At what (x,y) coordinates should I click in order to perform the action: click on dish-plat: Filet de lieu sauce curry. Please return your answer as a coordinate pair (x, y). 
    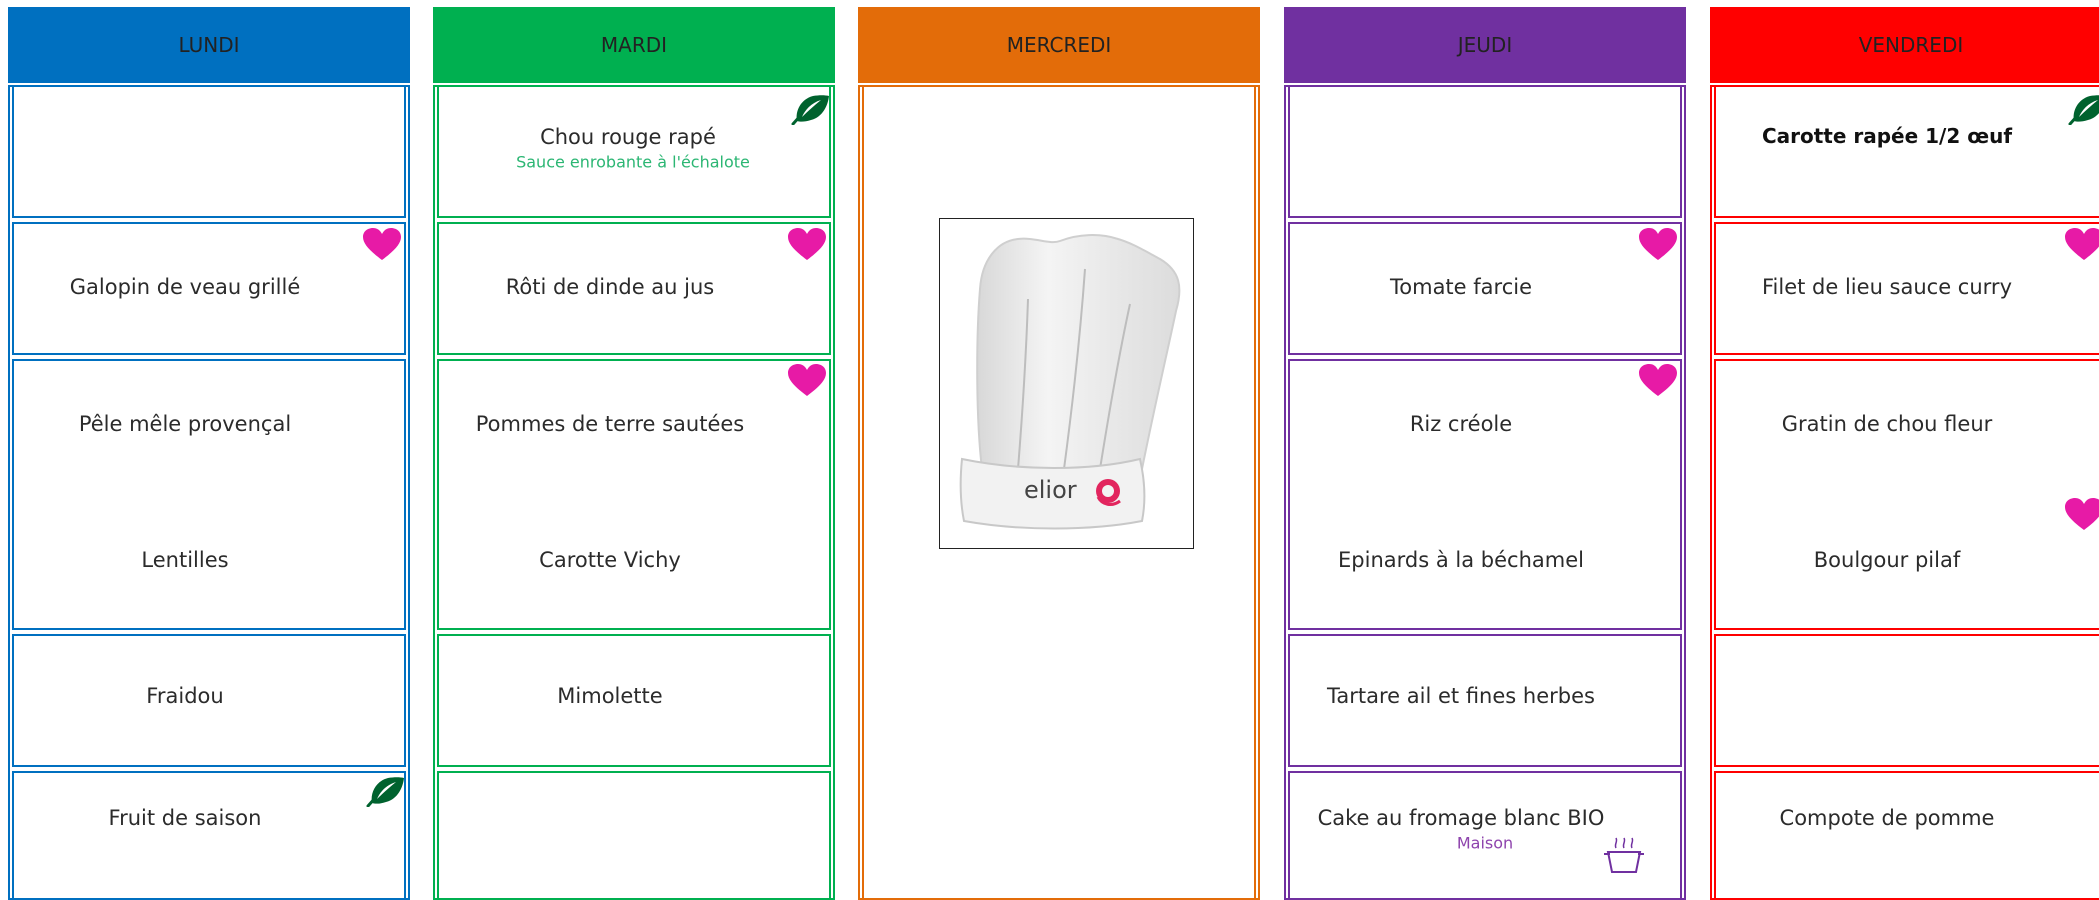
    Looking at the image, I should click on (1887, 287).